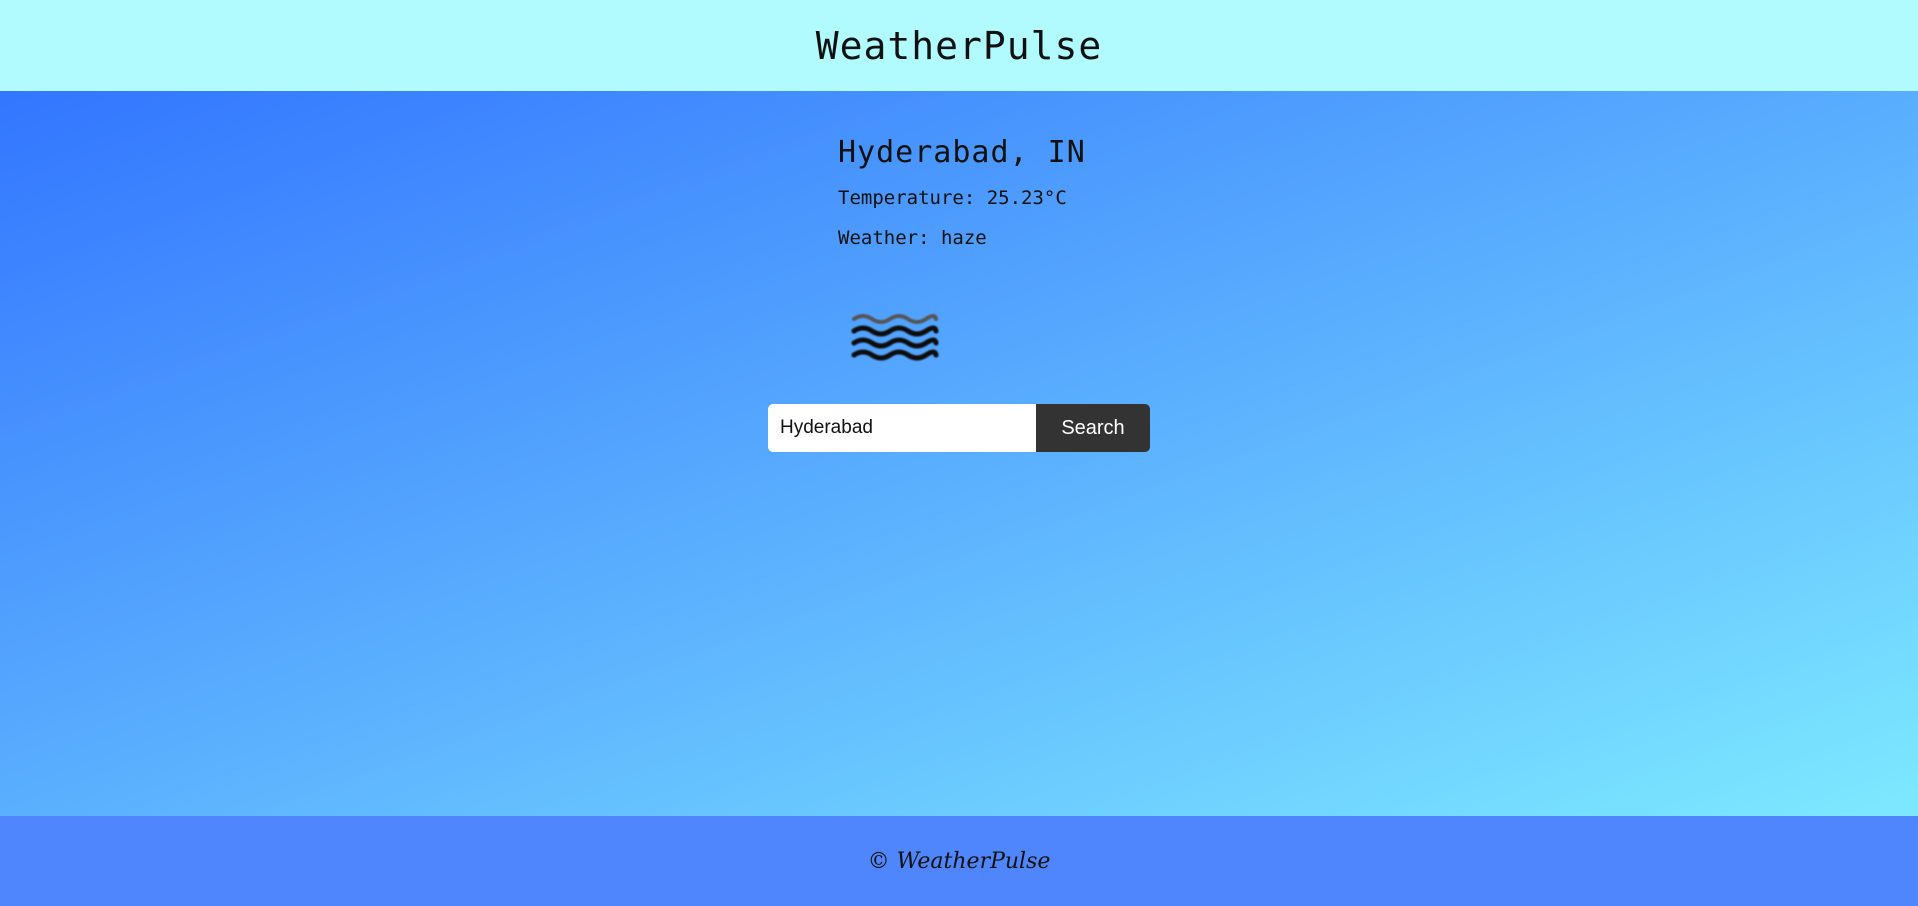 The height and width of the screenshot is (906, 1918). I want to click on temperature-text: Temperature: 25.23°C, so click(952, 198).